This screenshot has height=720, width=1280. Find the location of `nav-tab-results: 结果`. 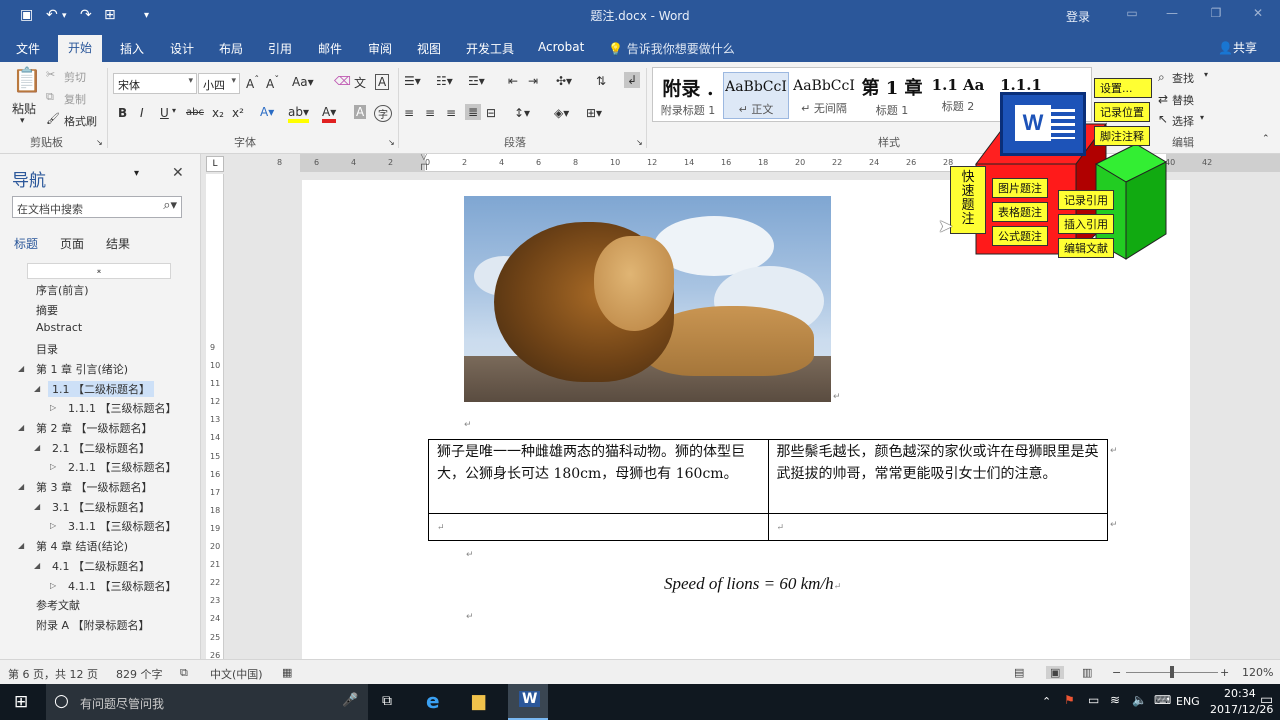

nav-tab-results: 结果 is located at coordinates (118, 243).